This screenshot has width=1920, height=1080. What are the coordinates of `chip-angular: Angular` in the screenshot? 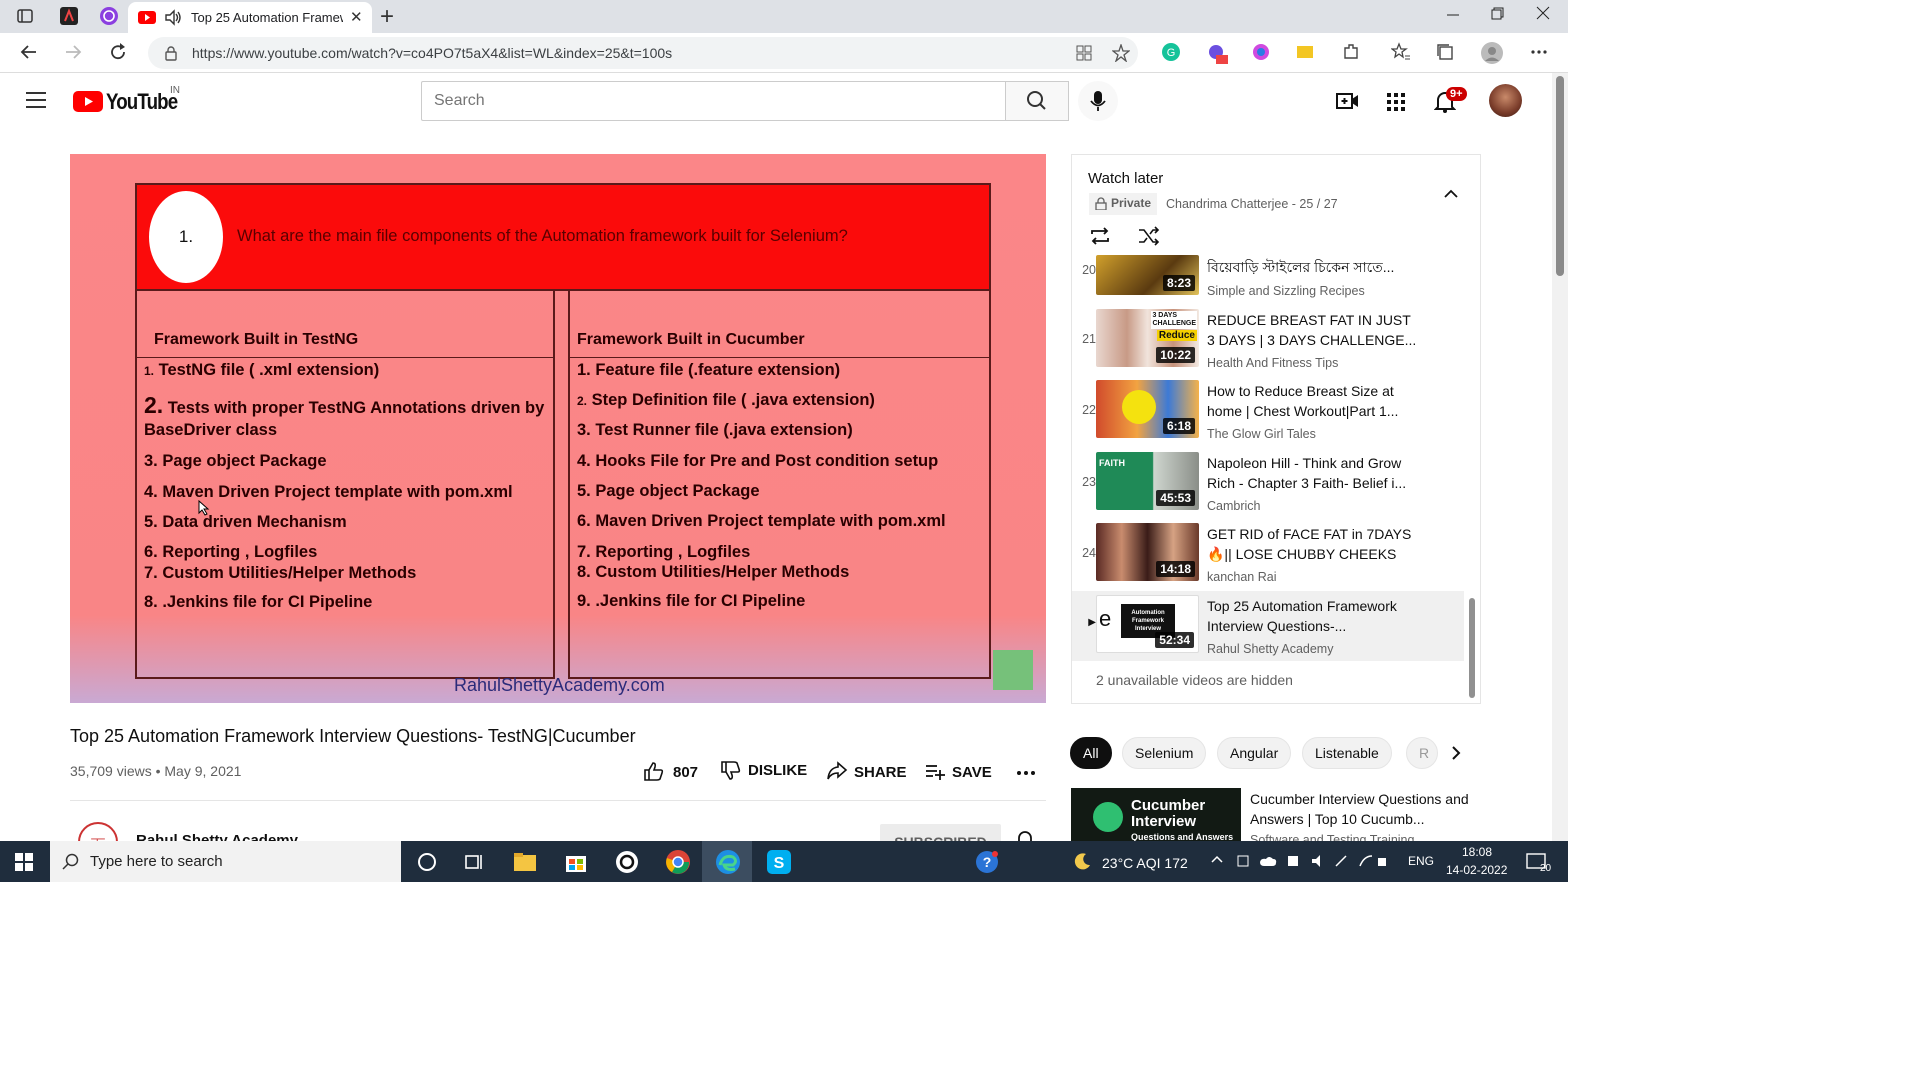 It's located at (1254, 753).